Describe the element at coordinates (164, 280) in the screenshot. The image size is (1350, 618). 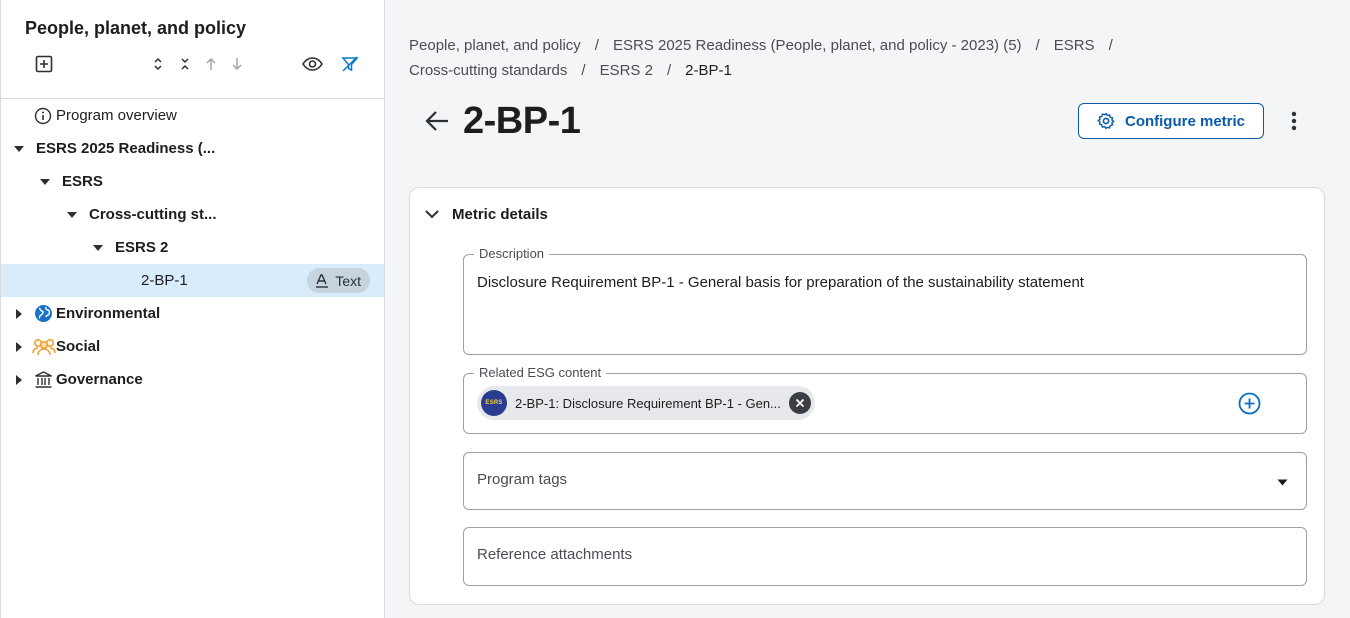
I see `tree-item-label: 2-BP-1` at that location.